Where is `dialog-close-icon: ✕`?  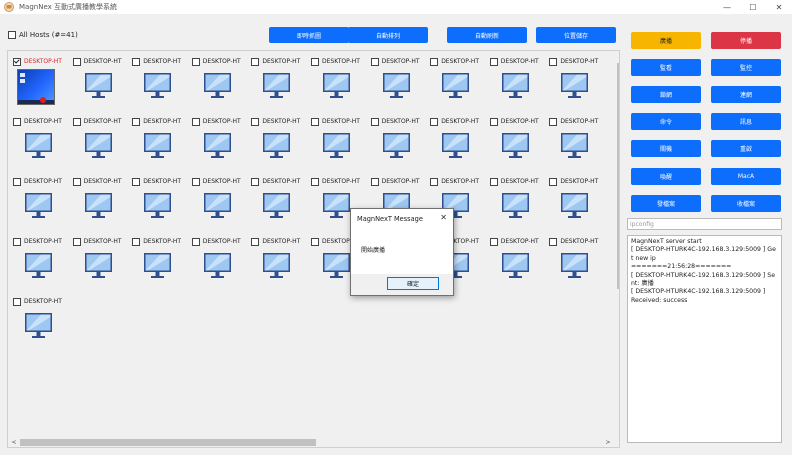 dialog-close-icon: ✕ is located at coordinates (443, 217).